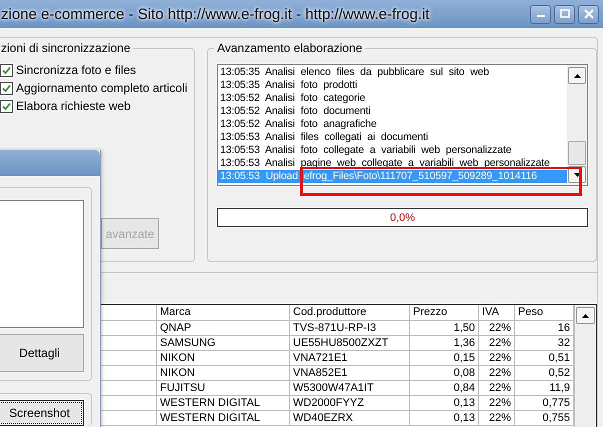  Describe the element at coordinates (350, 388) in the screenshot. I see `table-cell: W5300W47A1IT` at that location.